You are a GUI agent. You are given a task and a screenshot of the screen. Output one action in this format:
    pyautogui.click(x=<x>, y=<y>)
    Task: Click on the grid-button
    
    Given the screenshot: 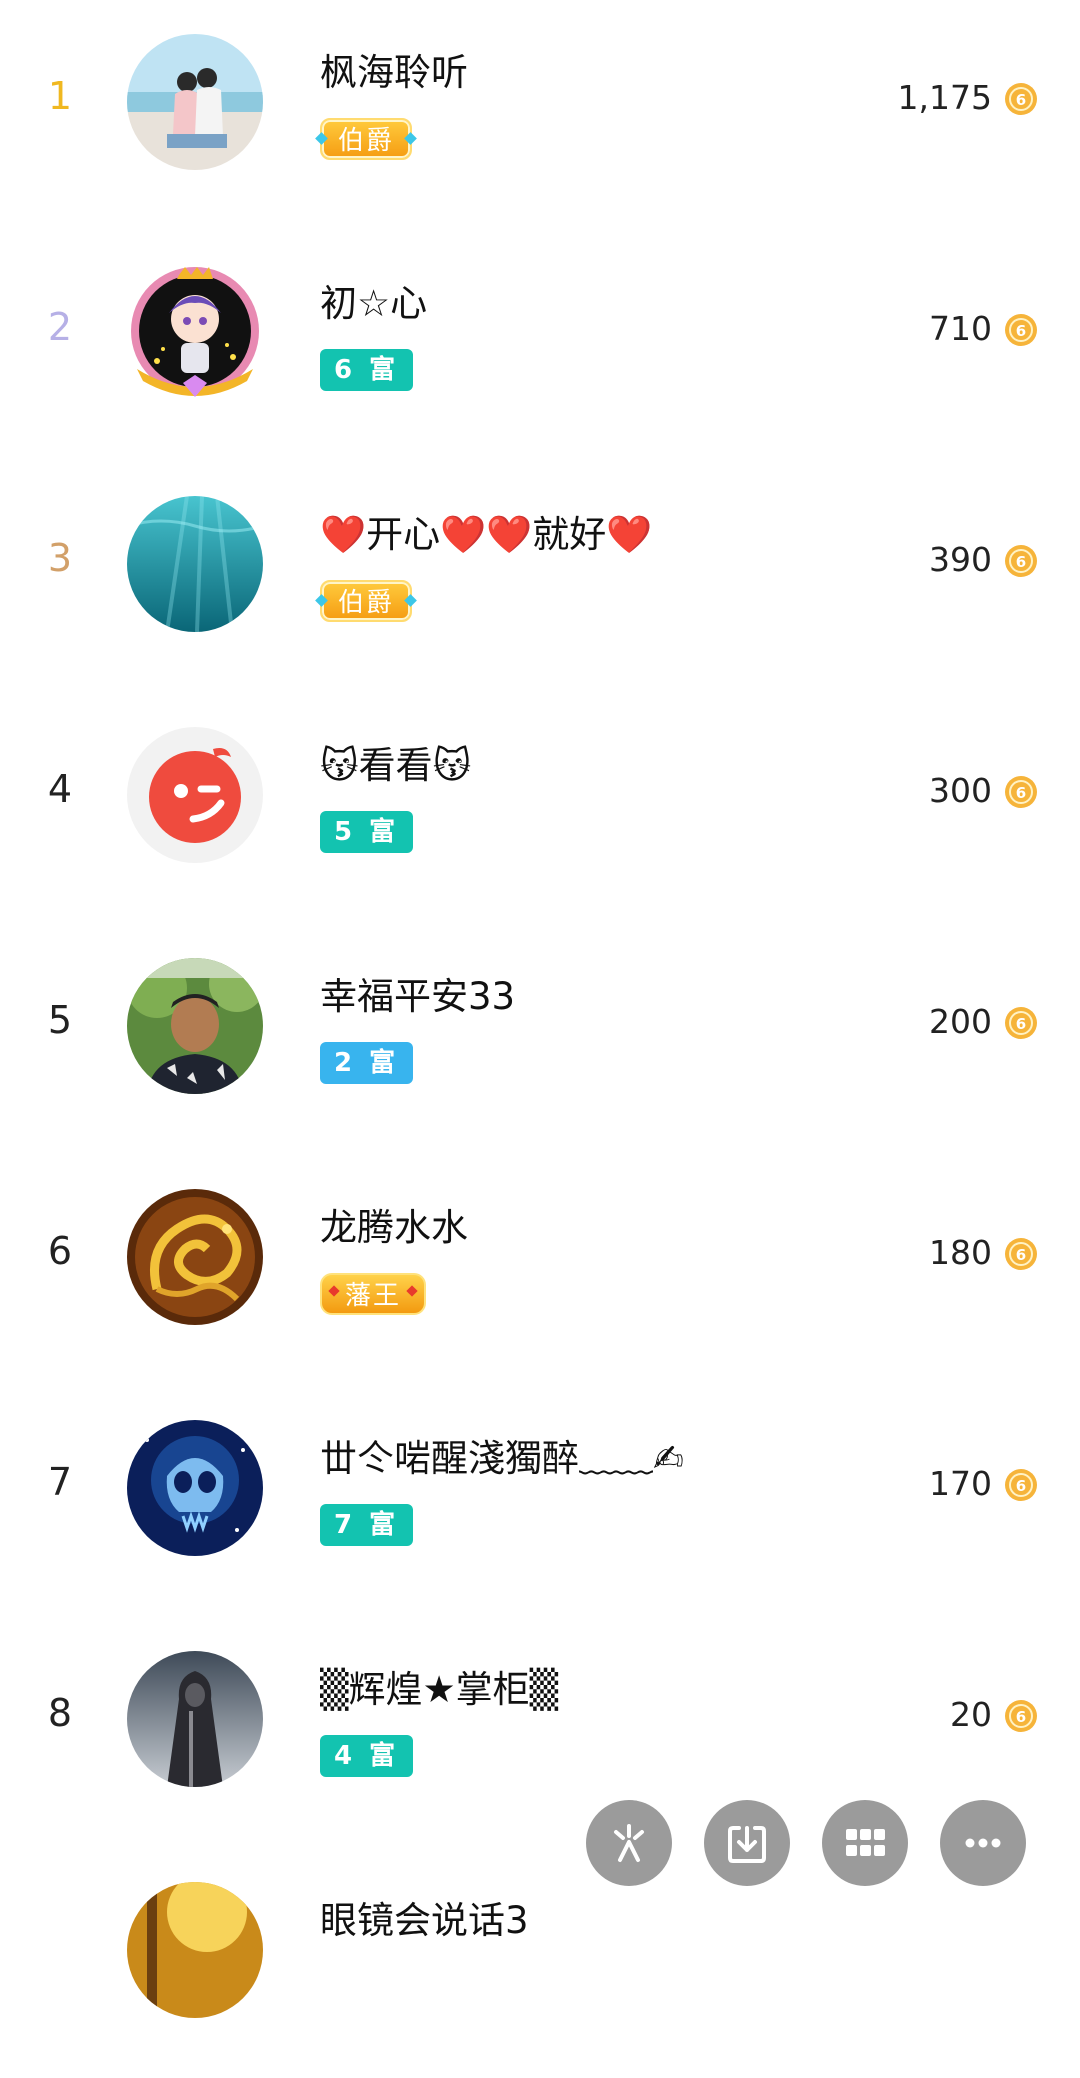 What is the action you would take?
    pyautogui.click(x=865, y=1843)
    